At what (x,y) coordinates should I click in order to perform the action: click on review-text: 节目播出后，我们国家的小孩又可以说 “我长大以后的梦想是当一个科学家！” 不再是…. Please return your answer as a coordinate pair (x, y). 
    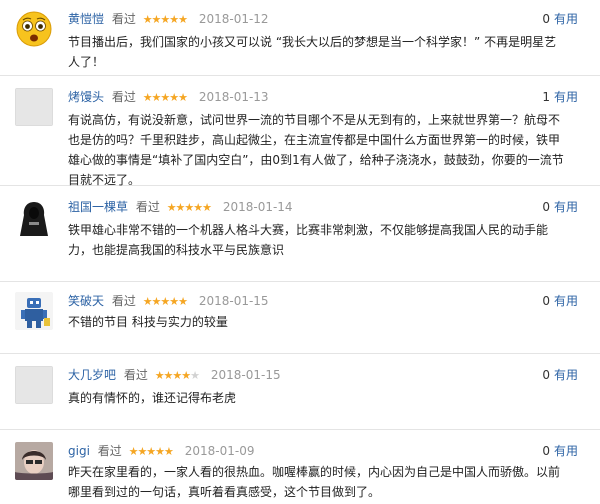
    Looking at the image, I should click on (312, 52).